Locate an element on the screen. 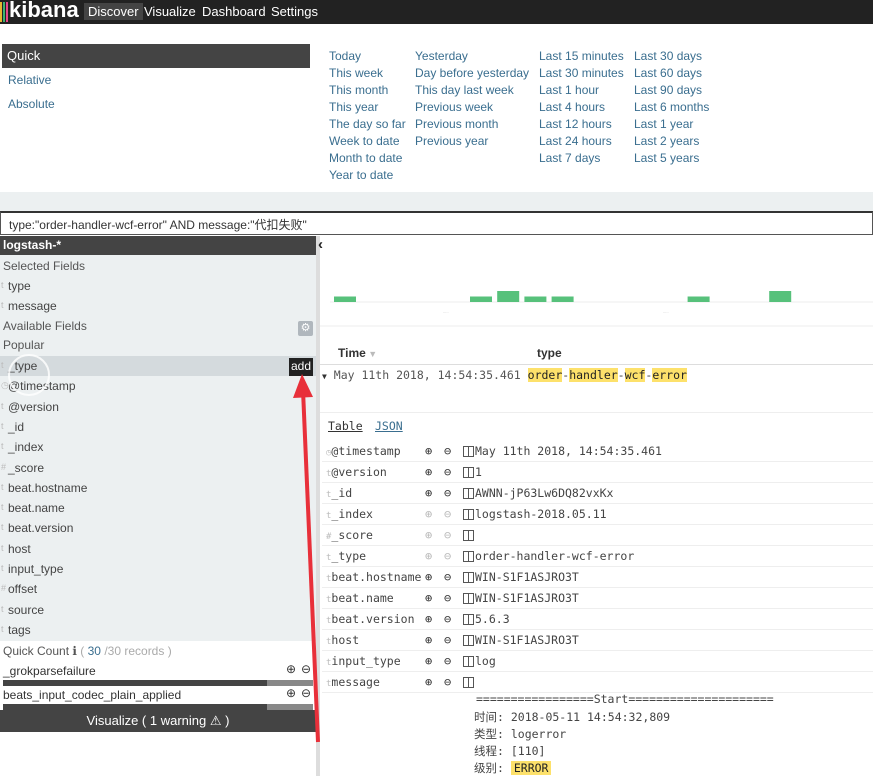 The height and width of the screenshot is (776, 873). quick-time-option: Last 2 years is located at coordinates (666, 141).